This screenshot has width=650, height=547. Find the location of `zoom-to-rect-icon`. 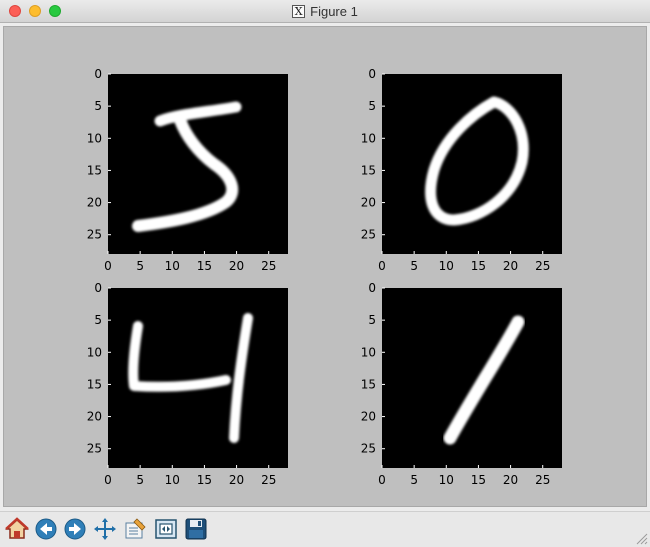

zoom-to-rect-icon is located at coordinates (166, 529).